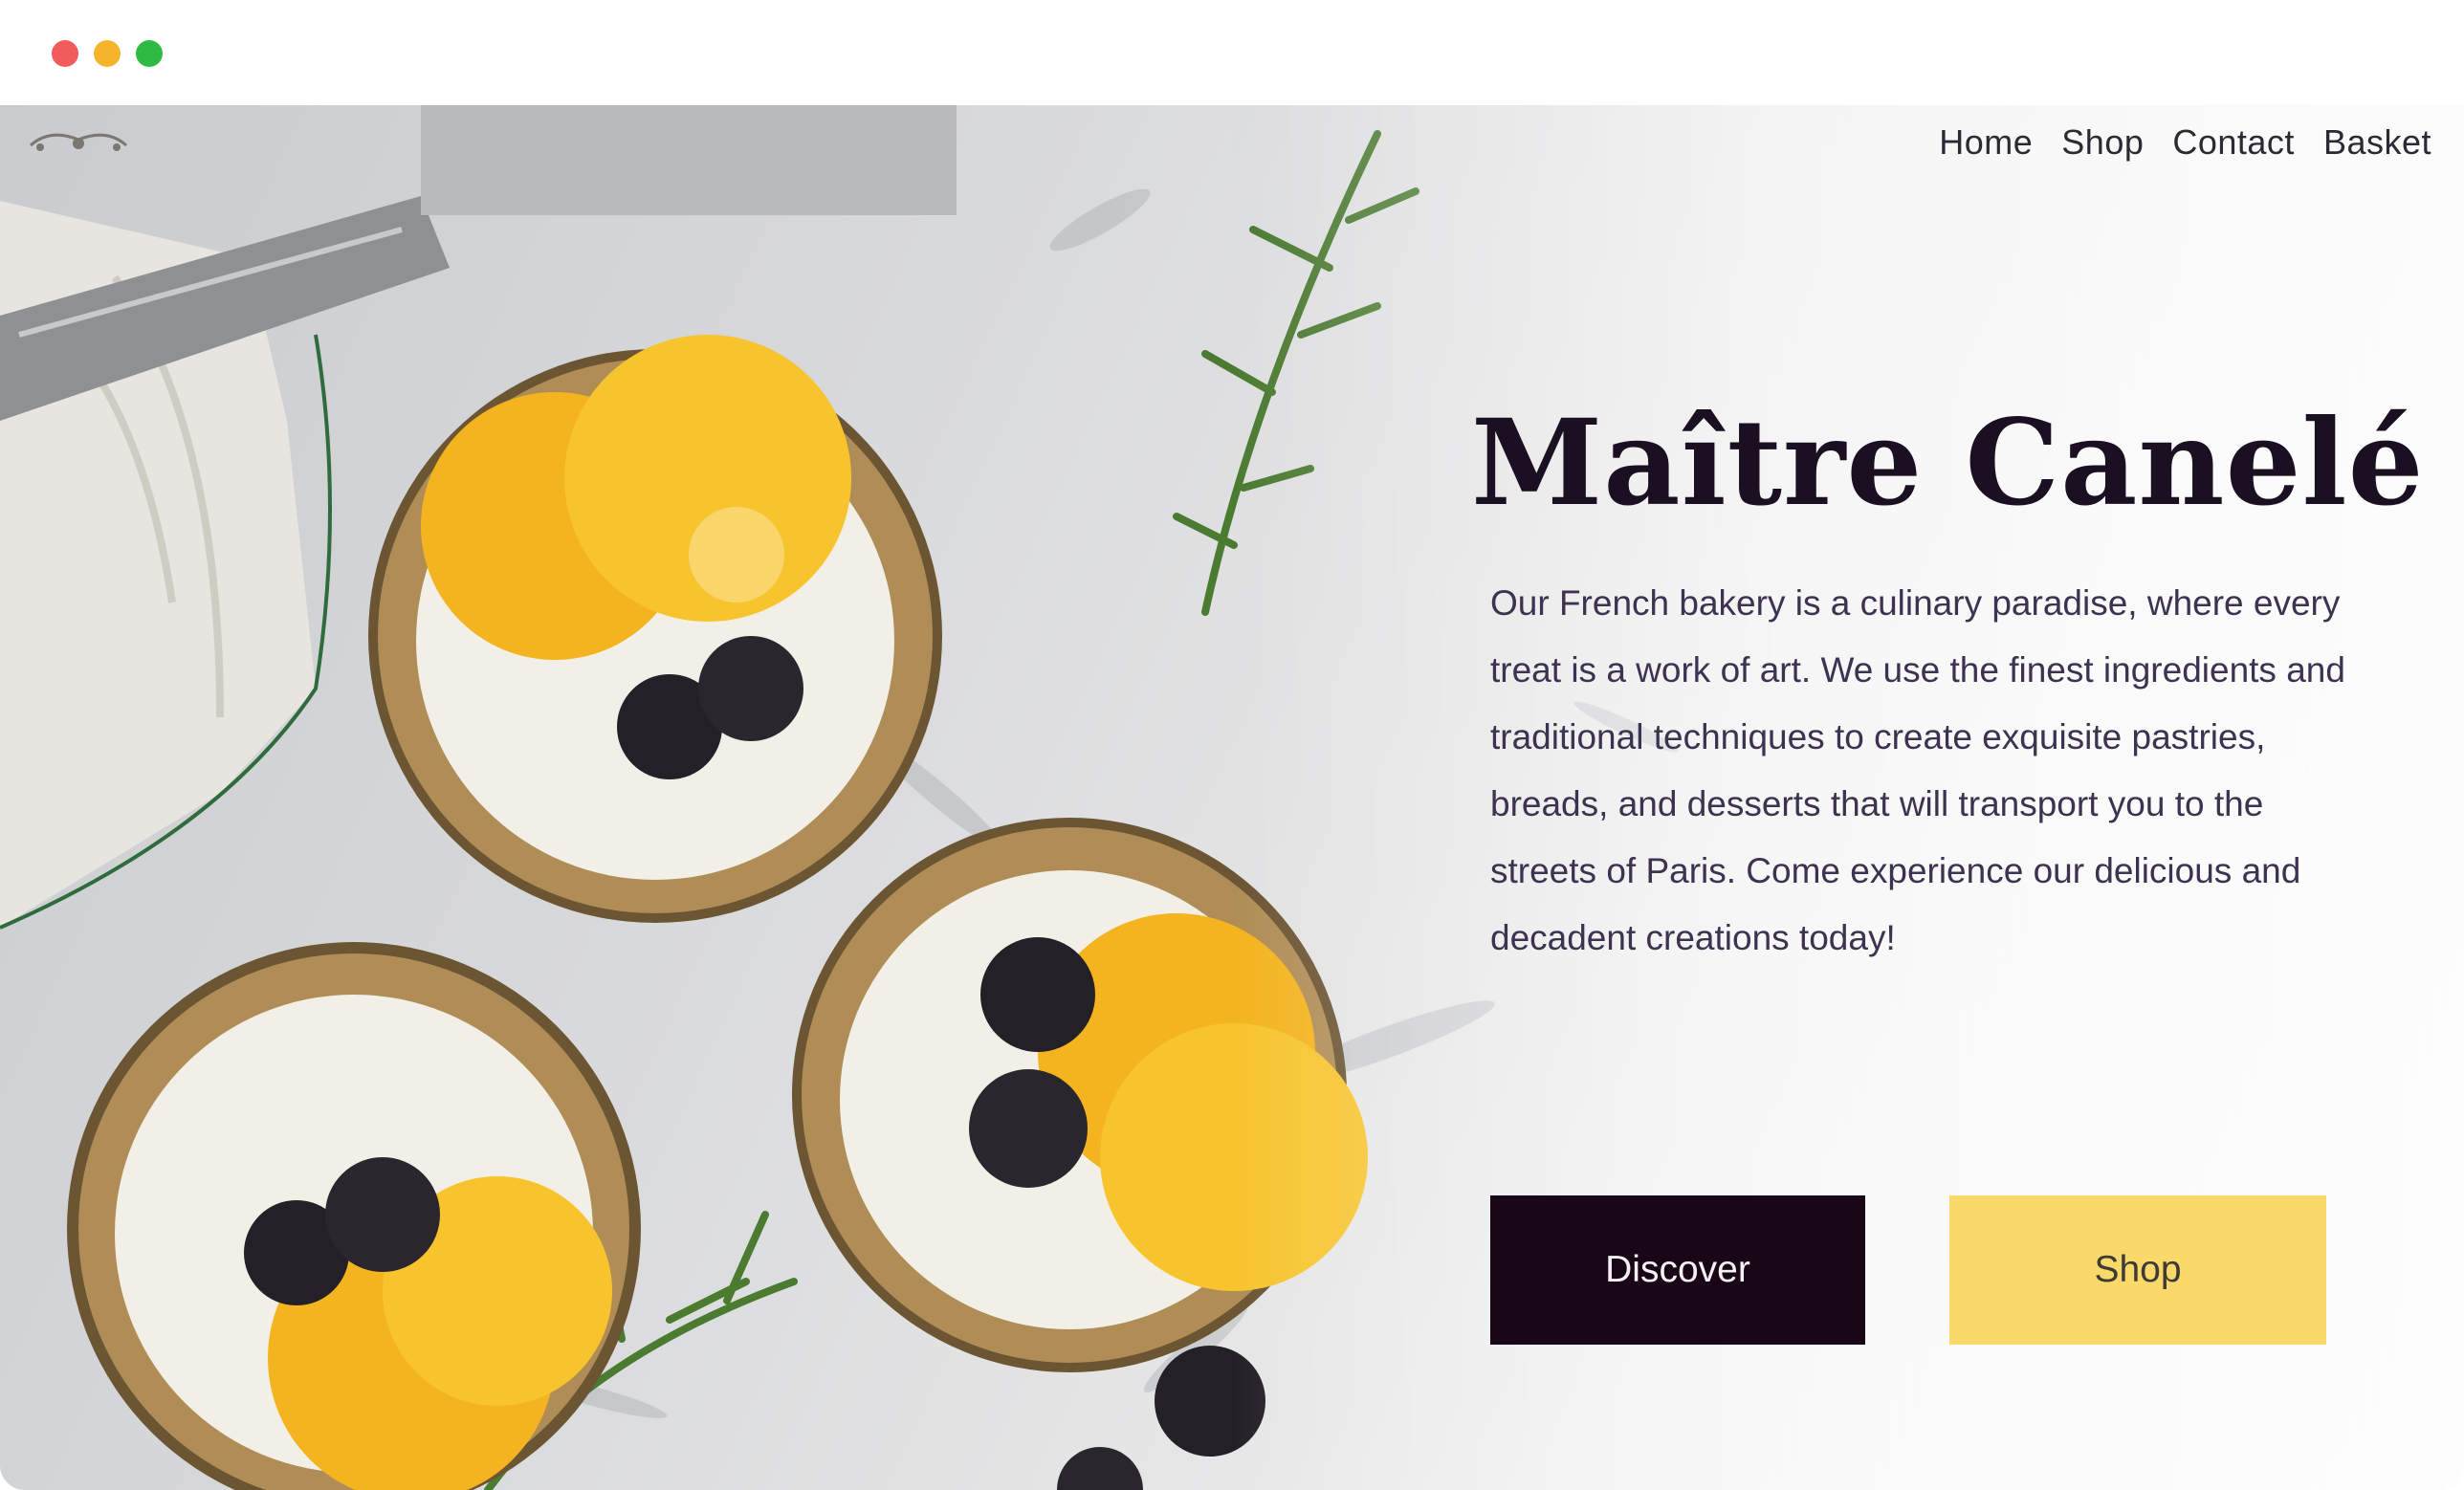  I want to click on shop-button: Shop, so click(2137, 1270).